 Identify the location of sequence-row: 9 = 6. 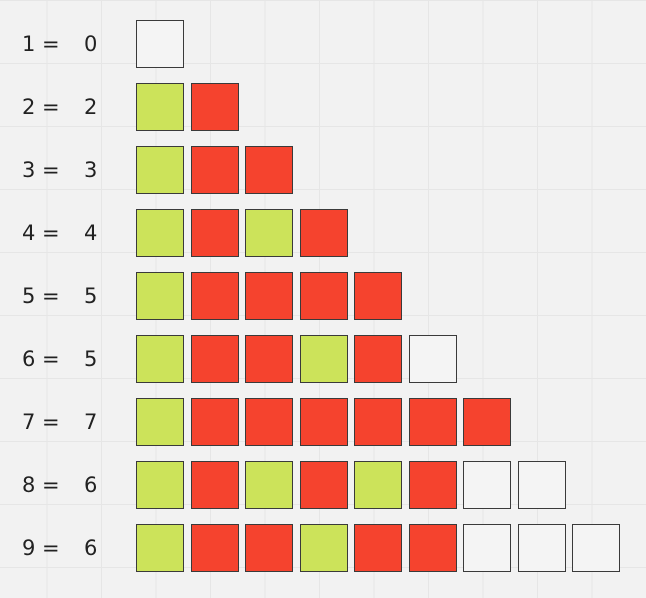
(323, 548).